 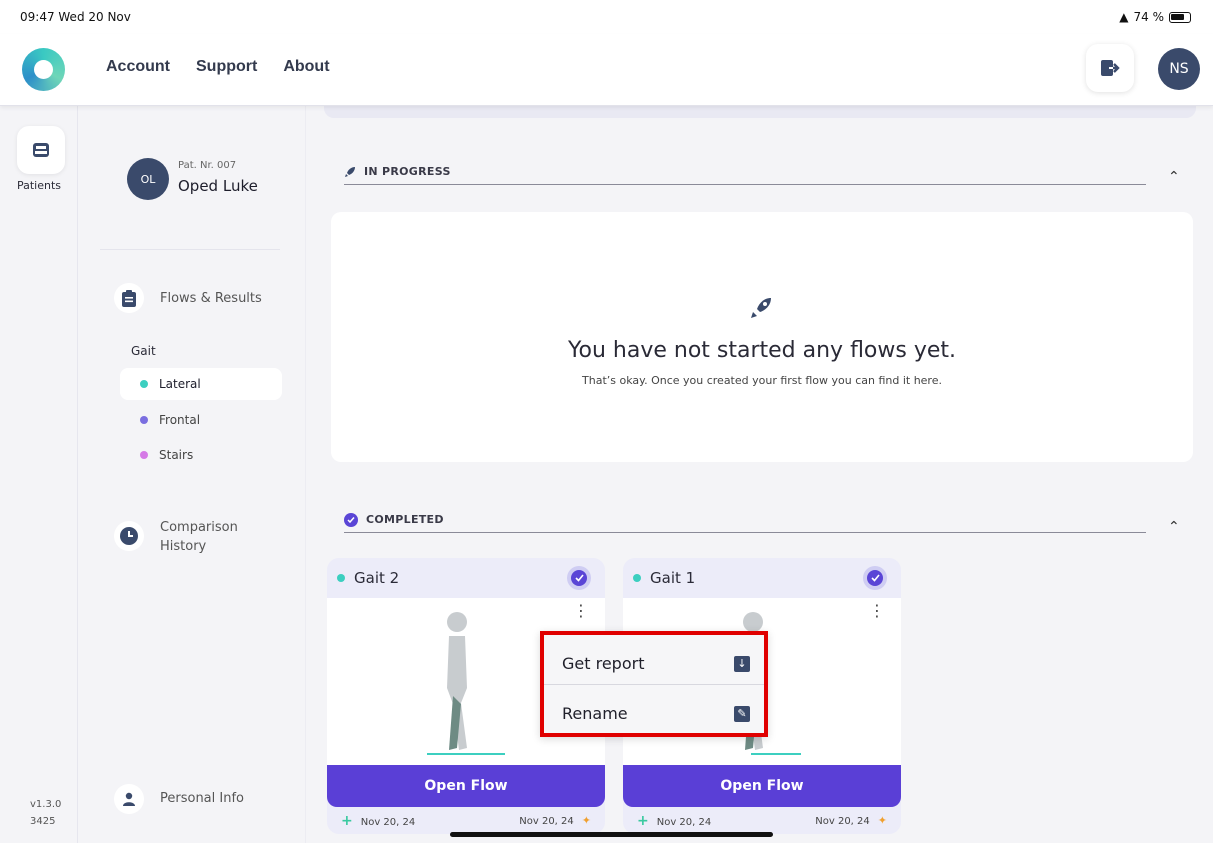 I want to click on menu-separator, so click(x=654, y=684).